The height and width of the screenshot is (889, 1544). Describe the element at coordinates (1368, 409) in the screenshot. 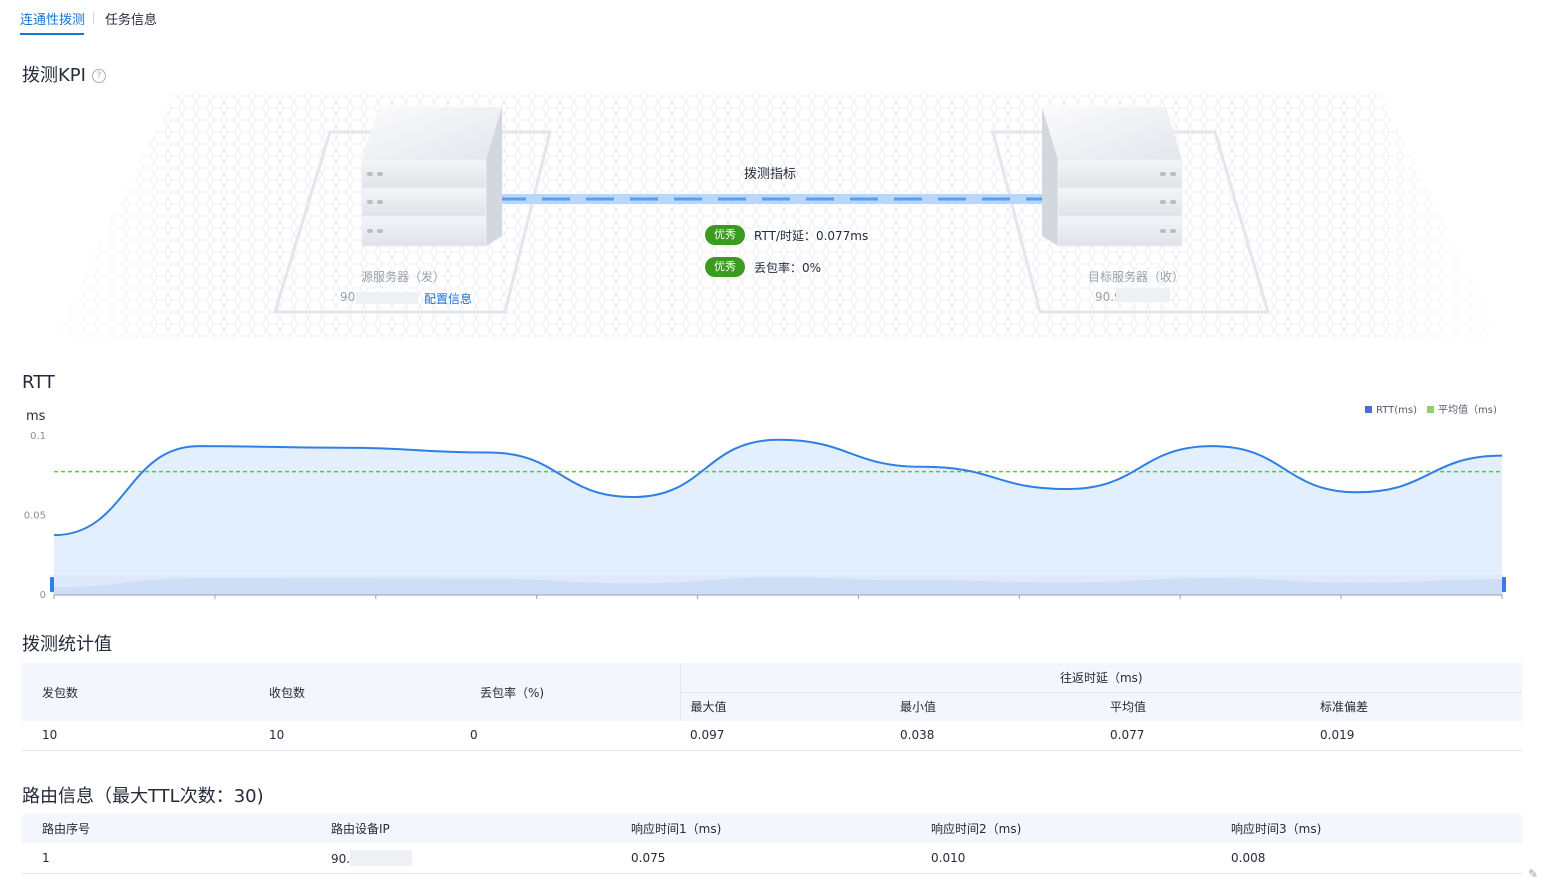

I see `legend-swatch-rtt` at that location.